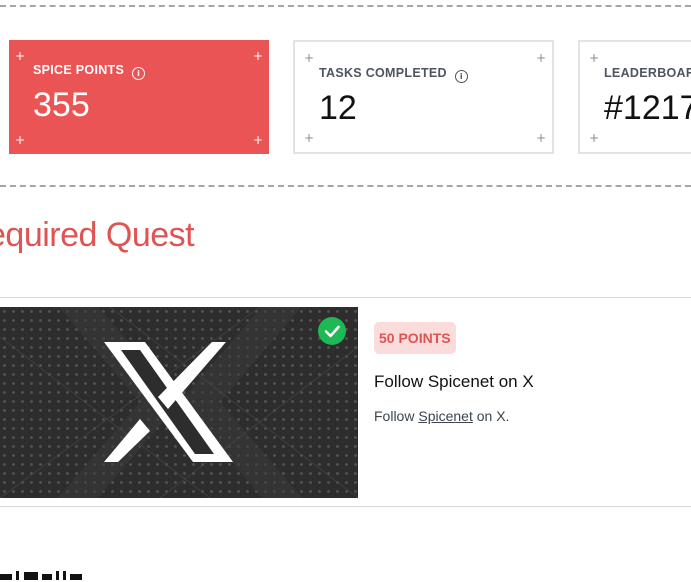  What do you see at coordinates (647, 108) in the screenshot?
I see `leaderboard-value: #1217` at bounding box center [647, 108].